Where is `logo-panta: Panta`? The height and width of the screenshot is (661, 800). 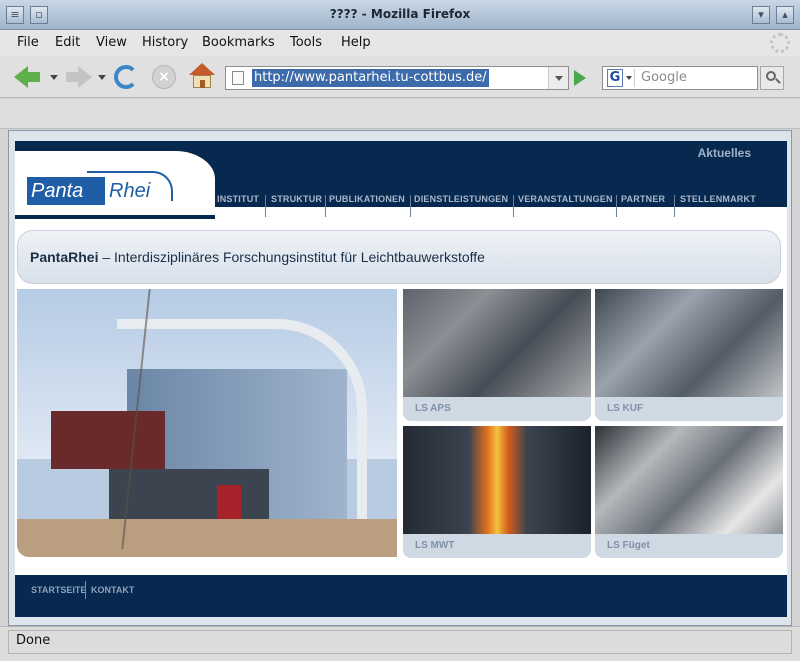 logo-panta: Panta is located at coordinates (66, 191).